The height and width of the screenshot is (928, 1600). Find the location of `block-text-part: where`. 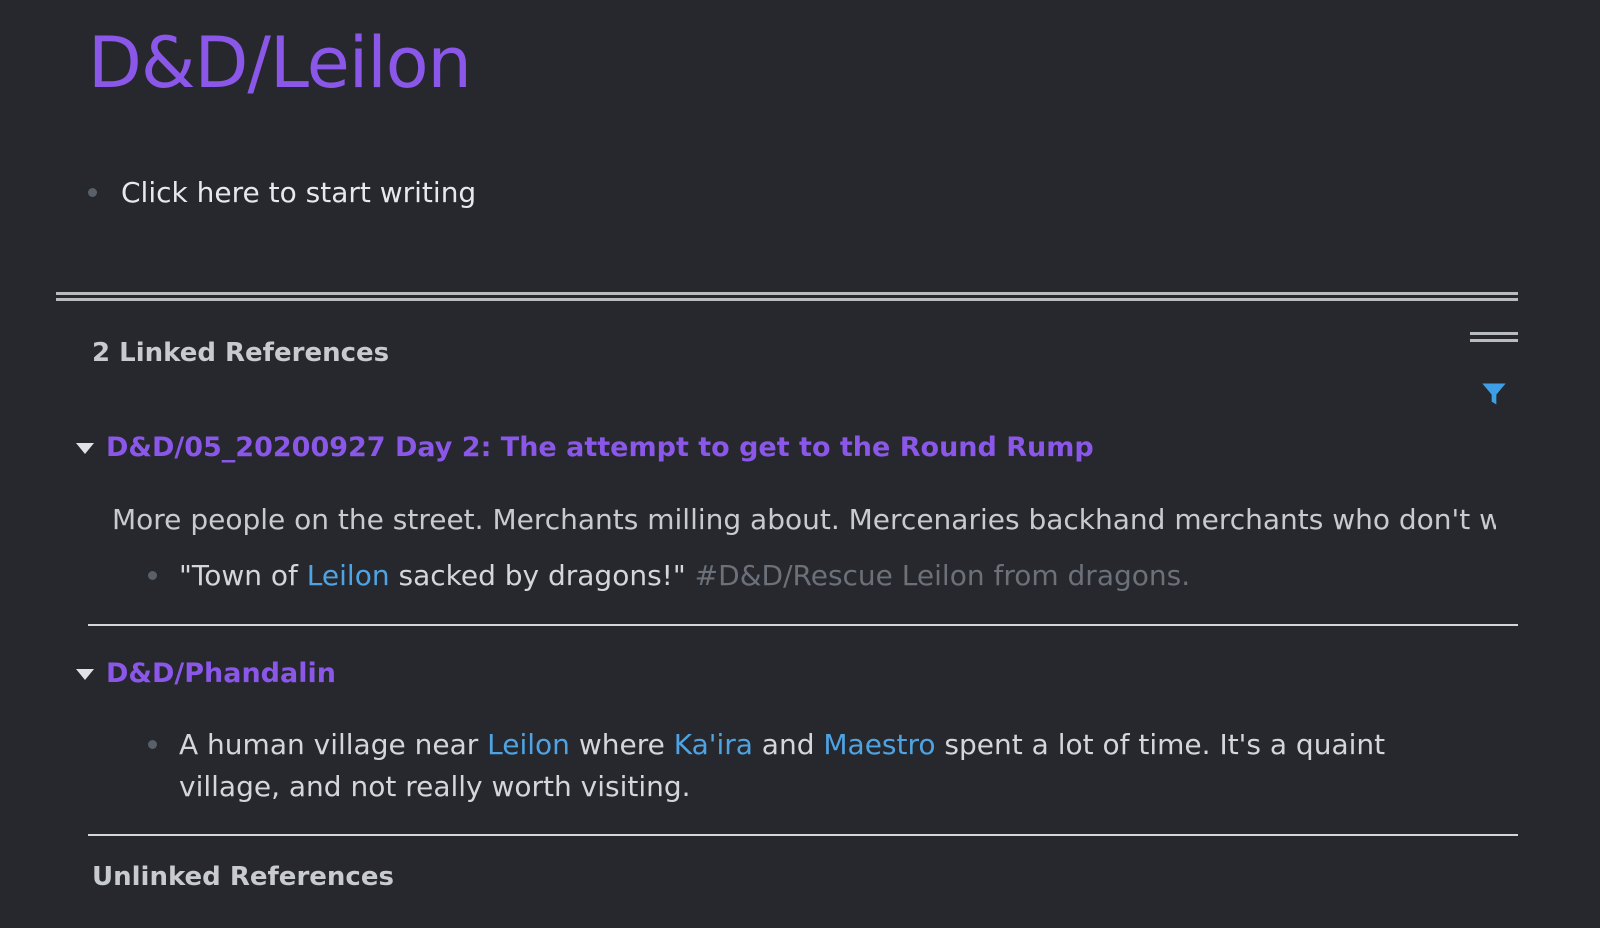

block-text-part: where is located at coordinates (621, 744).